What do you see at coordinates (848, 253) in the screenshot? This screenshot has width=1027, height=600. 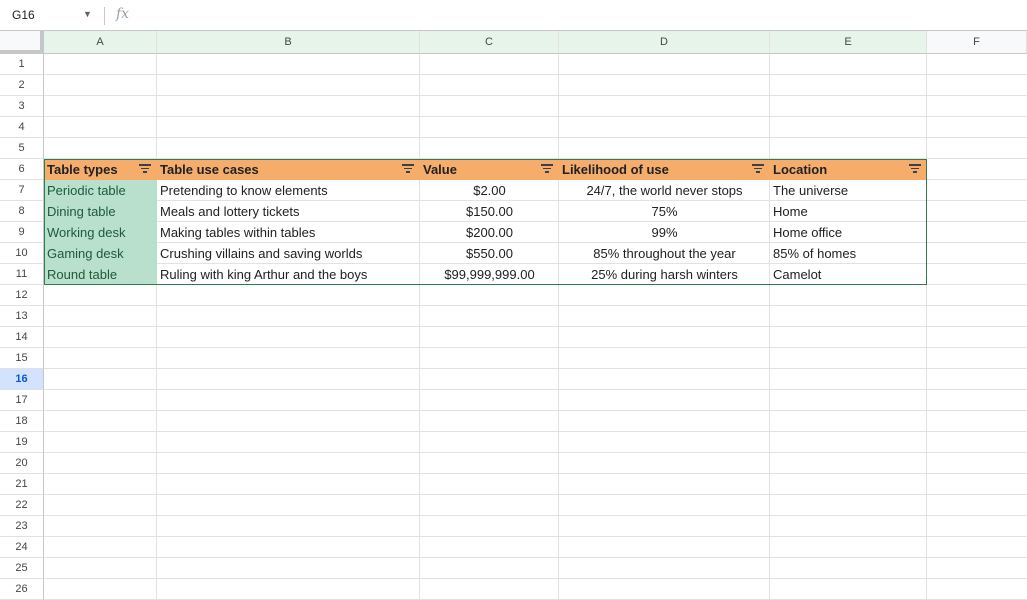 I see `table-cell: 85% of homes` at bounding box center [848, 253].